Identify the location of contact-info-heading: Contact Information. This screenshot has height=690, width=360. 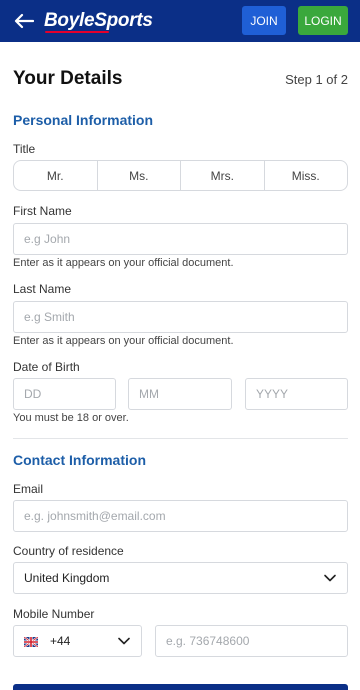
(79, 460).